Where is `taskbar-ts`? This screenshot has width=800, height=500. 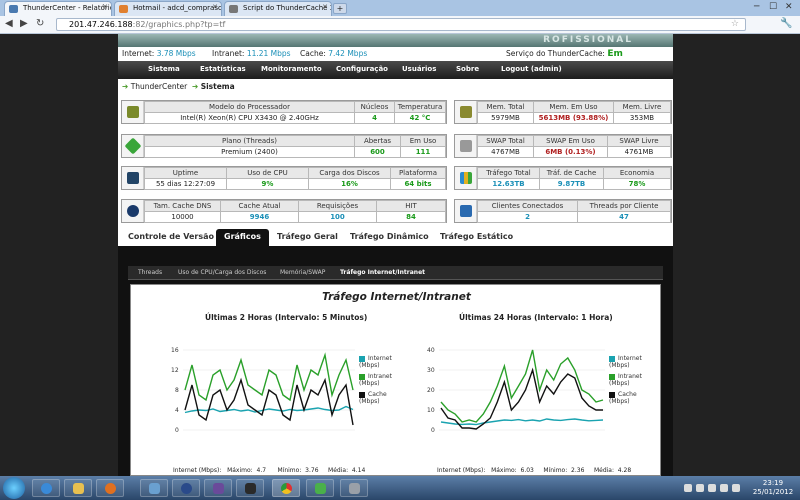
taskbar-ts is located at coordinates (218, 488).